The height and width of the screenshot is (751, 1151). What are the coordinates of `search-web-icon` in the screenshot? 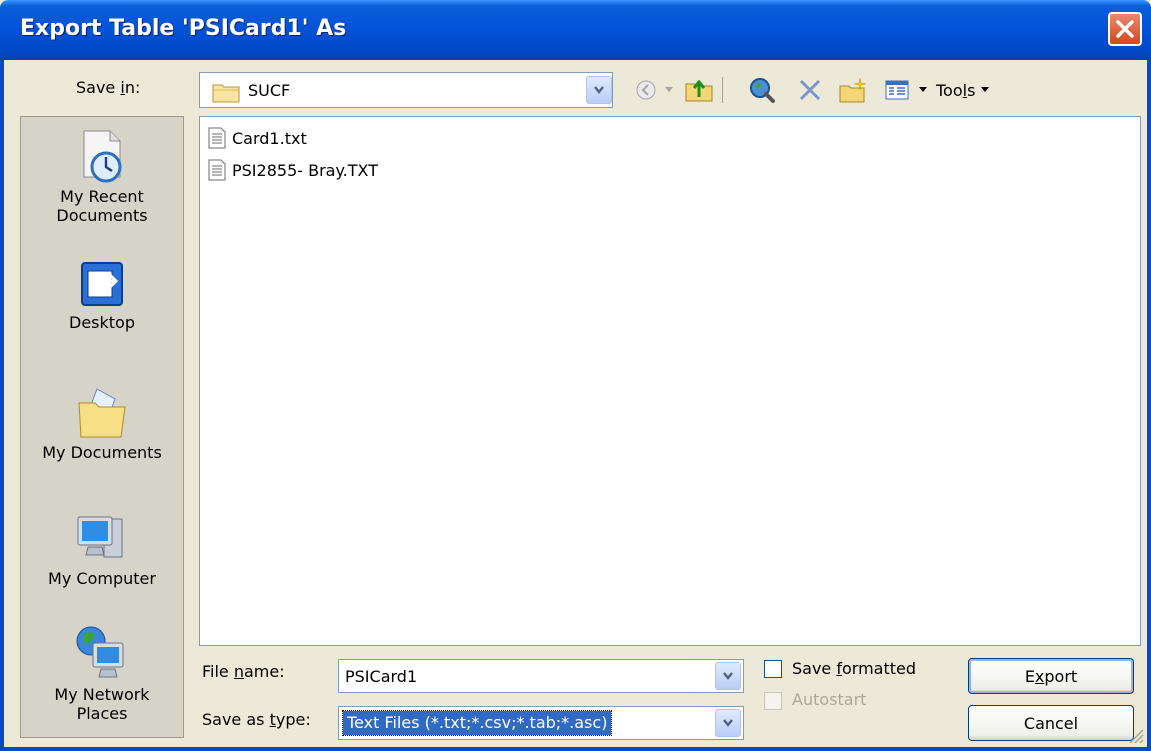 It's located at (762, 90).